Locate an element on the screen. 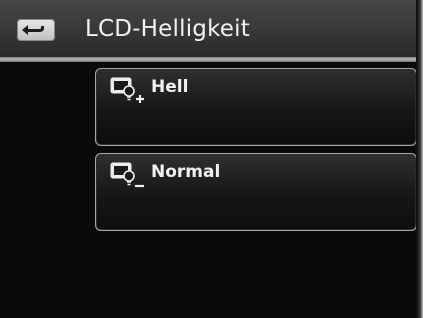 This screenshot has width=423, height=318. option-normal-label: Normal is located at coordinates (186, 172).